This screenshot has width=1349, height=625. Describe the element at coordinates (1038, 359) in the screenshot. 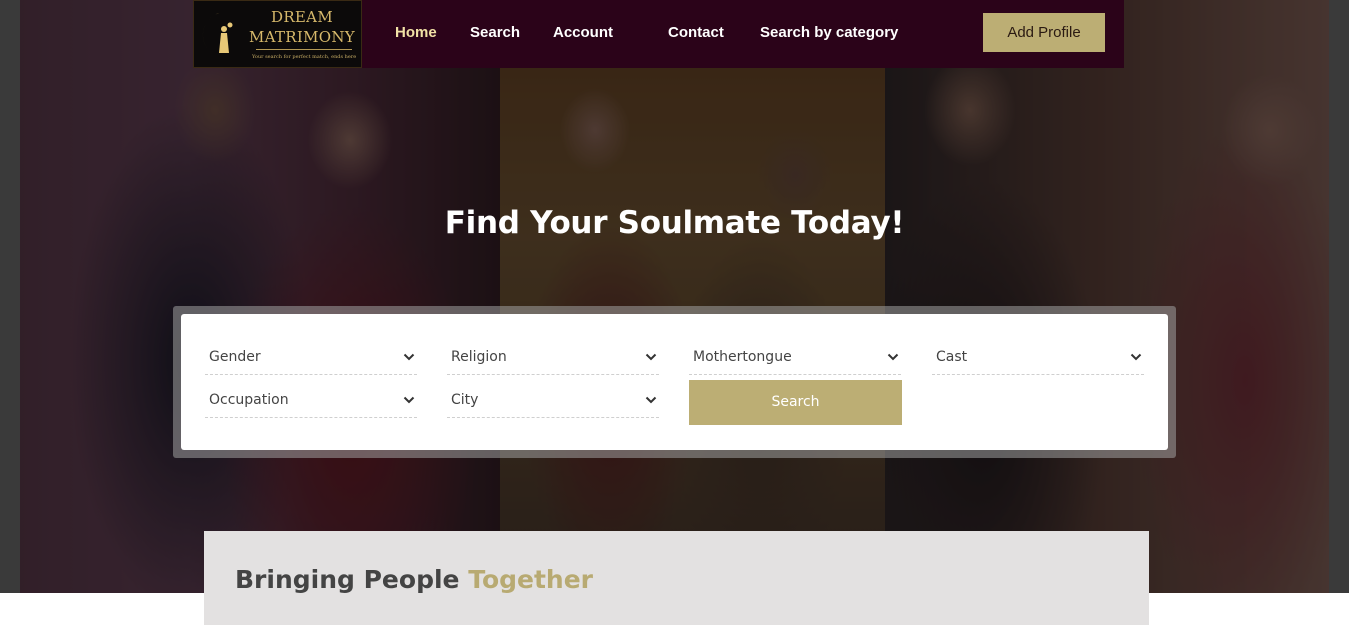

I see `cast-select: Cast` at that location.